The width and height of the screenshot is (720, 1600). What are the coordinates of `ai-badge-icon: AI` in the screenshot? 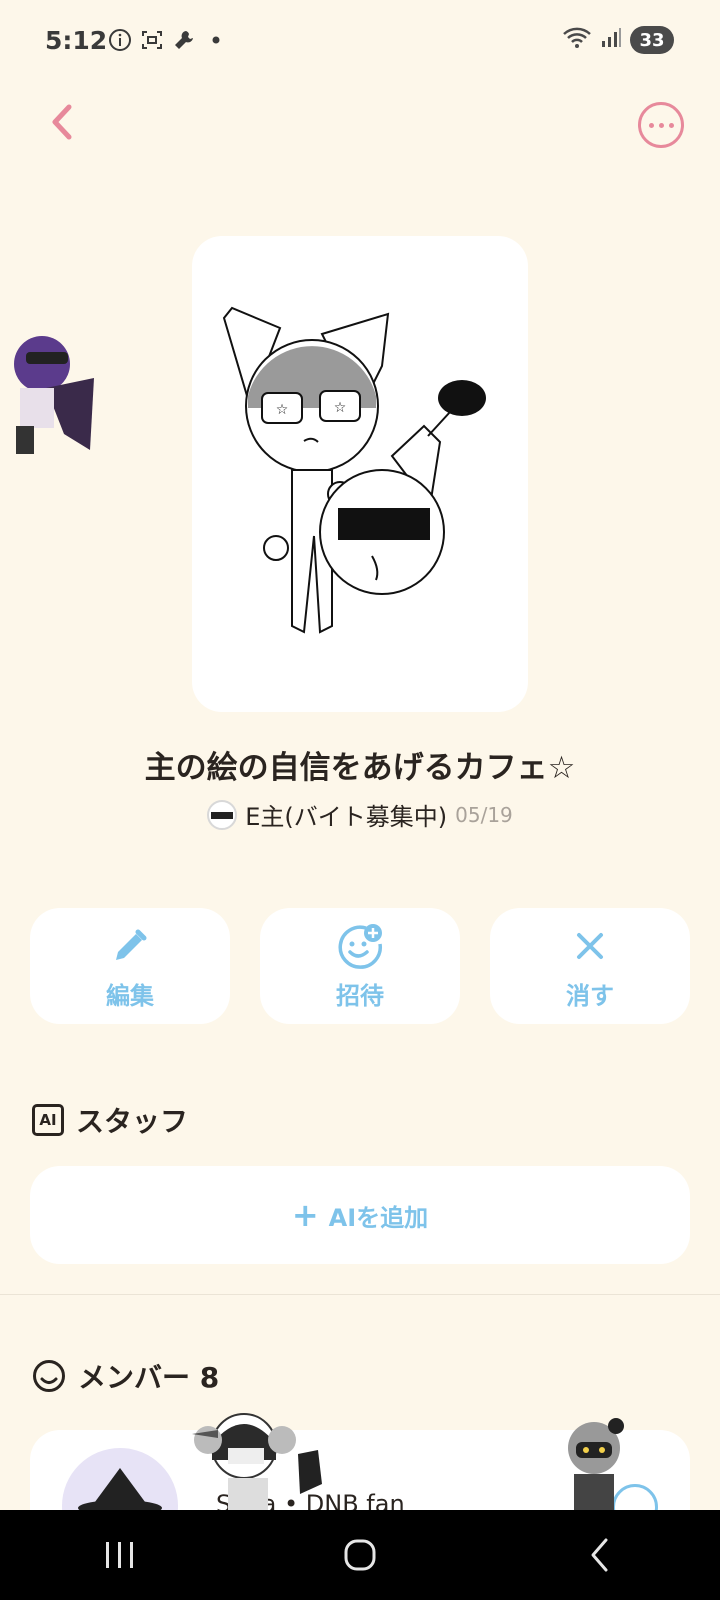 It's located at (48, 1120).